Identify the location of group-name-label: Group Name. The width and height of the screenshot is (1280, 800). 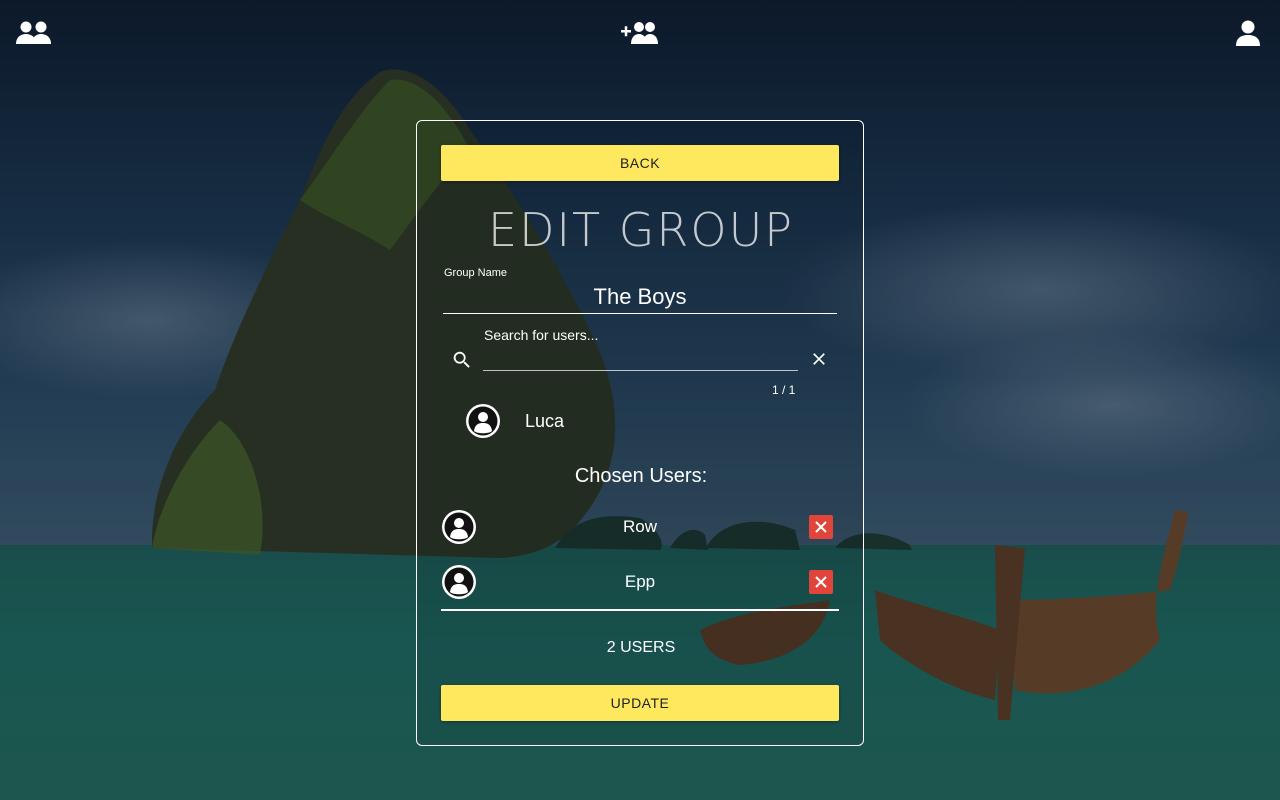
(475, 273).